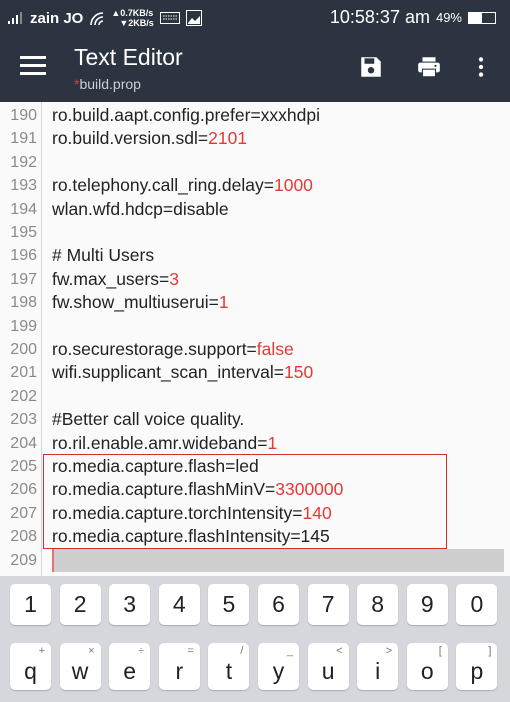 The height and width of the screenshot is (702, 510). Describe the element at coordinates (103, 255) in the screenshot. I see `line-key: # Multi Users` at that location.